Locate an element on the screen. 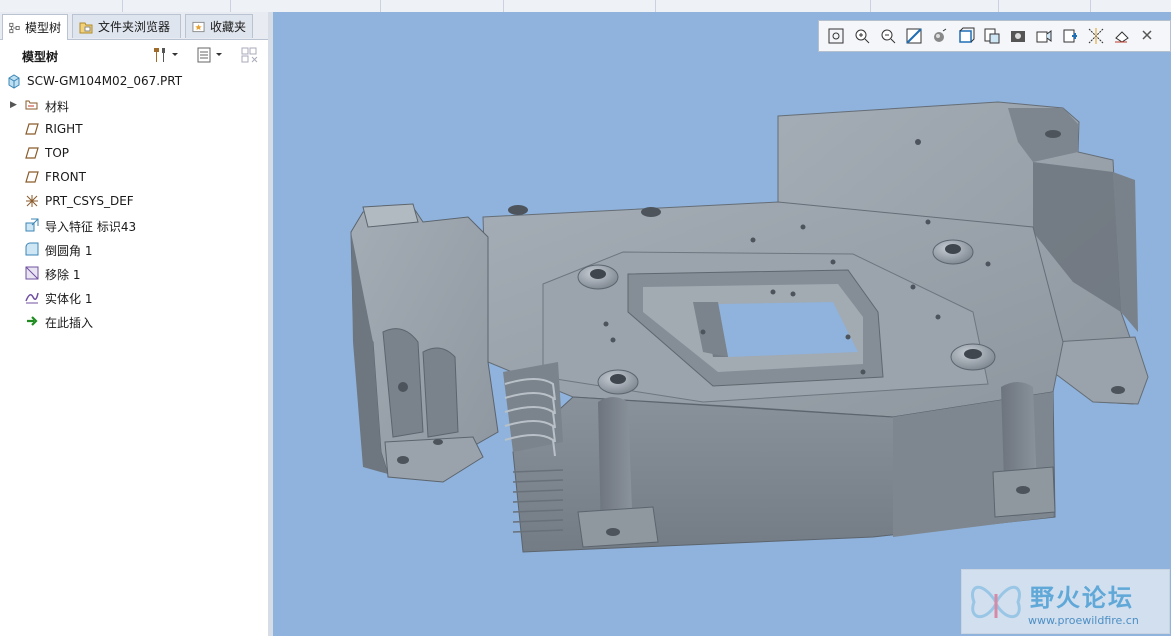 The image size is (1171, 636). tree-filter-icon is located at coordinates (249, 55).